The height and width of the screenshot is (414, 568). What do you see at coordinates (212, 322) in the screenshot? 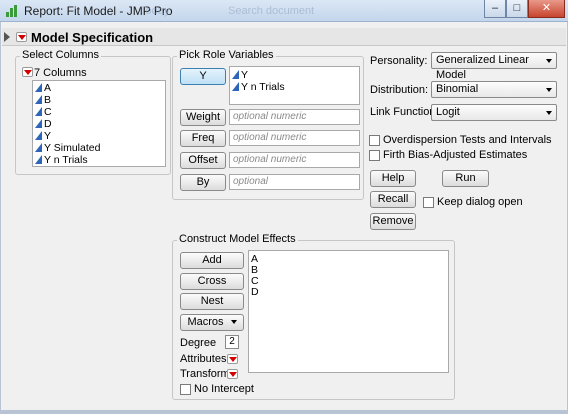
I see `macros-button: Macros` at bounding box center [212, 322].